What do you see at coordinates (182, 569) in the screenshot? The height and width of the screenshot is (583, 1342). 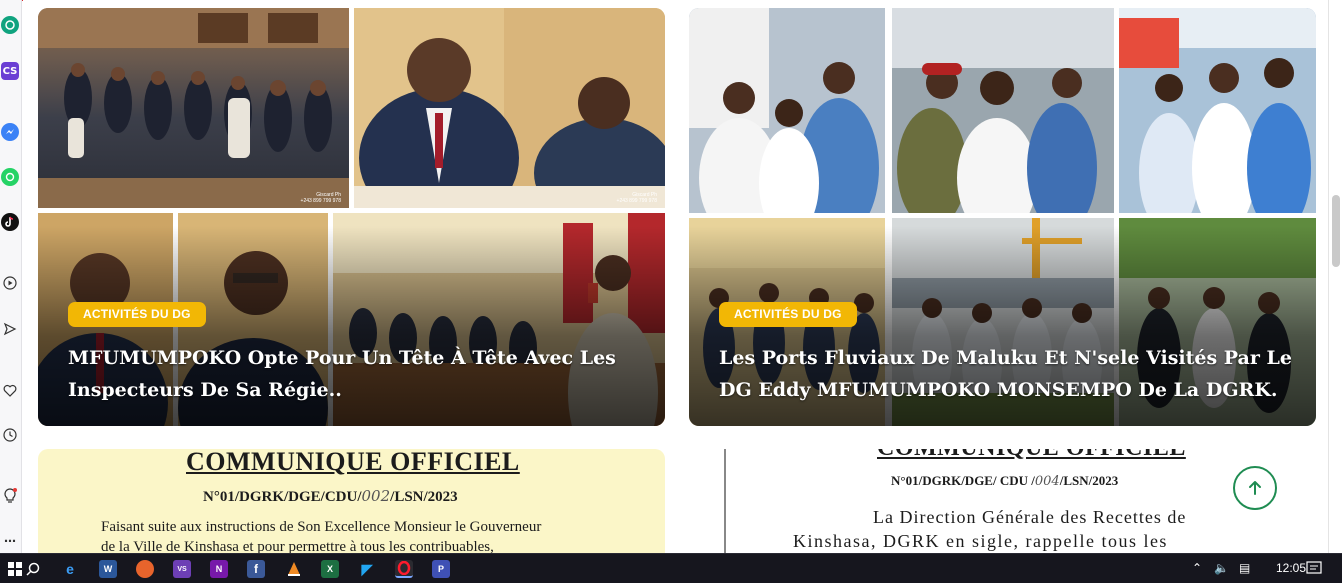 I see `visual-studio-icon: VS` at bounding box center [182, 569].